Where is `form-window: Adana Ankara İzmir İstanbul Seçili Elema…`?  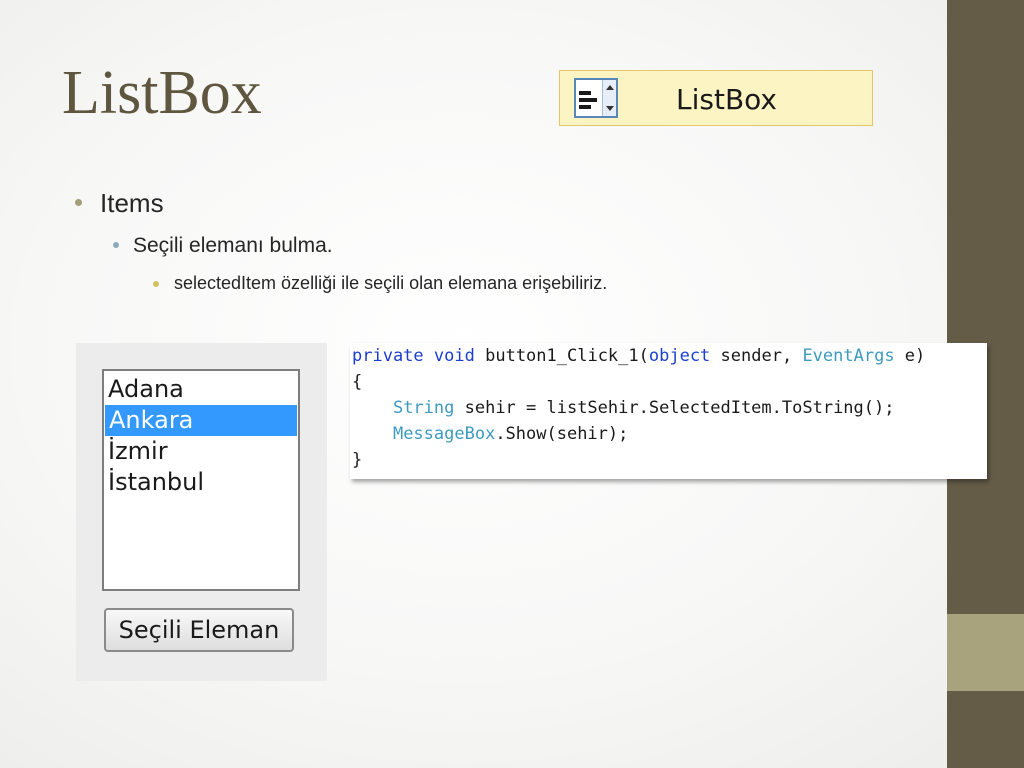 form-window: Adana Ankara İzmir İstanbul Seçili Elema… is located at coordinates (201, 512).